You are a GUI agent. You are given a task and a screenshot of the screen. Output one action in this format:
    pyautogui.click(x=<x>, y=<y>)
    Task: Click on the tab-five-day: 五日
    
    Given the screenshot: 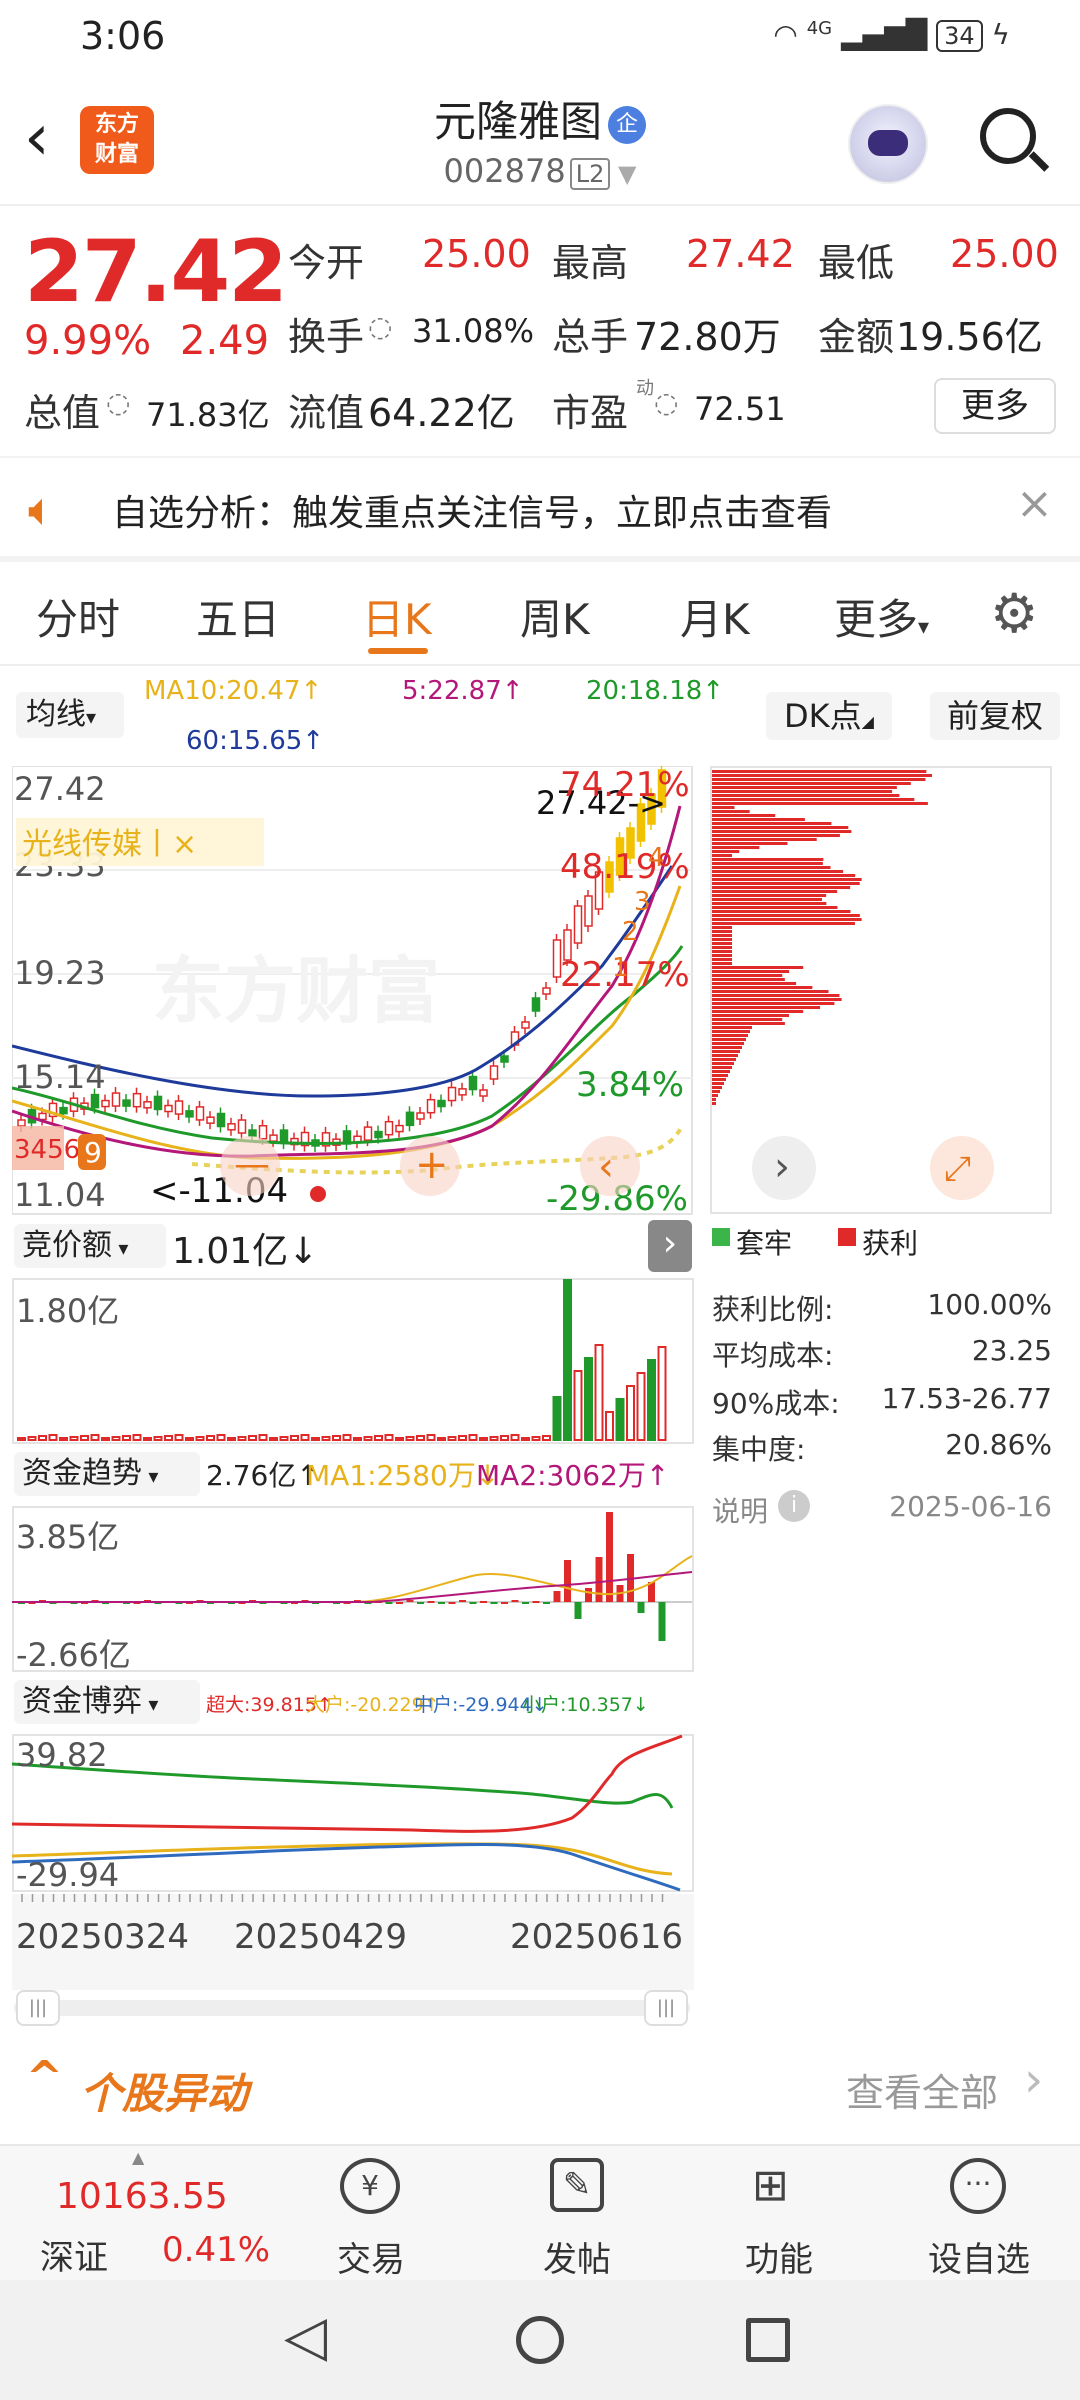 What is the action you would take?
    pyautogui.click(x=238, y=616)
    